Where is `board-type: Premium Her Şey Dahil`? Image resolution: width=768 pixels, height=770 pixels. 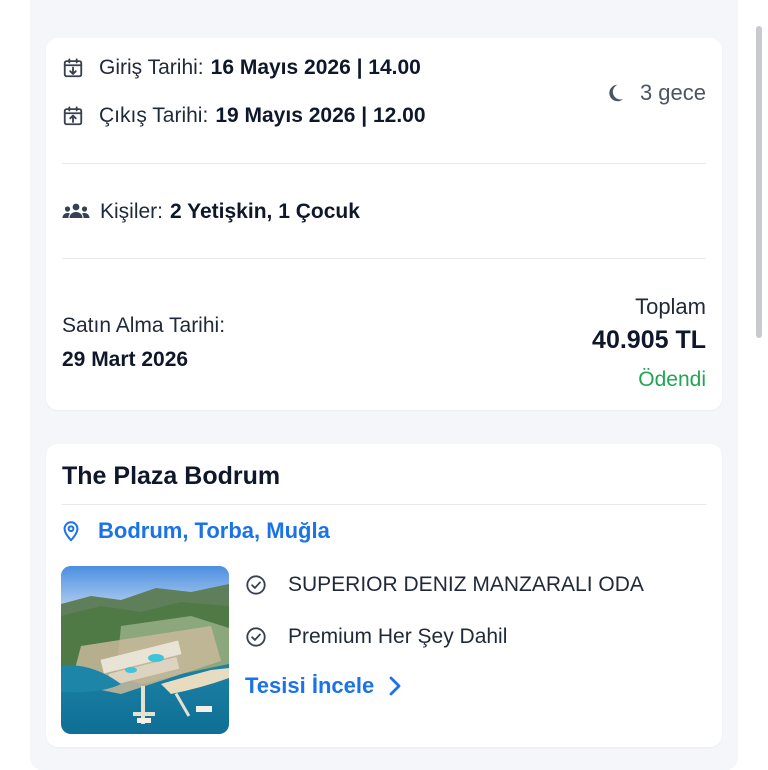 board-type: Premium Her Şey Dahil is located at coordinates (398, 636).